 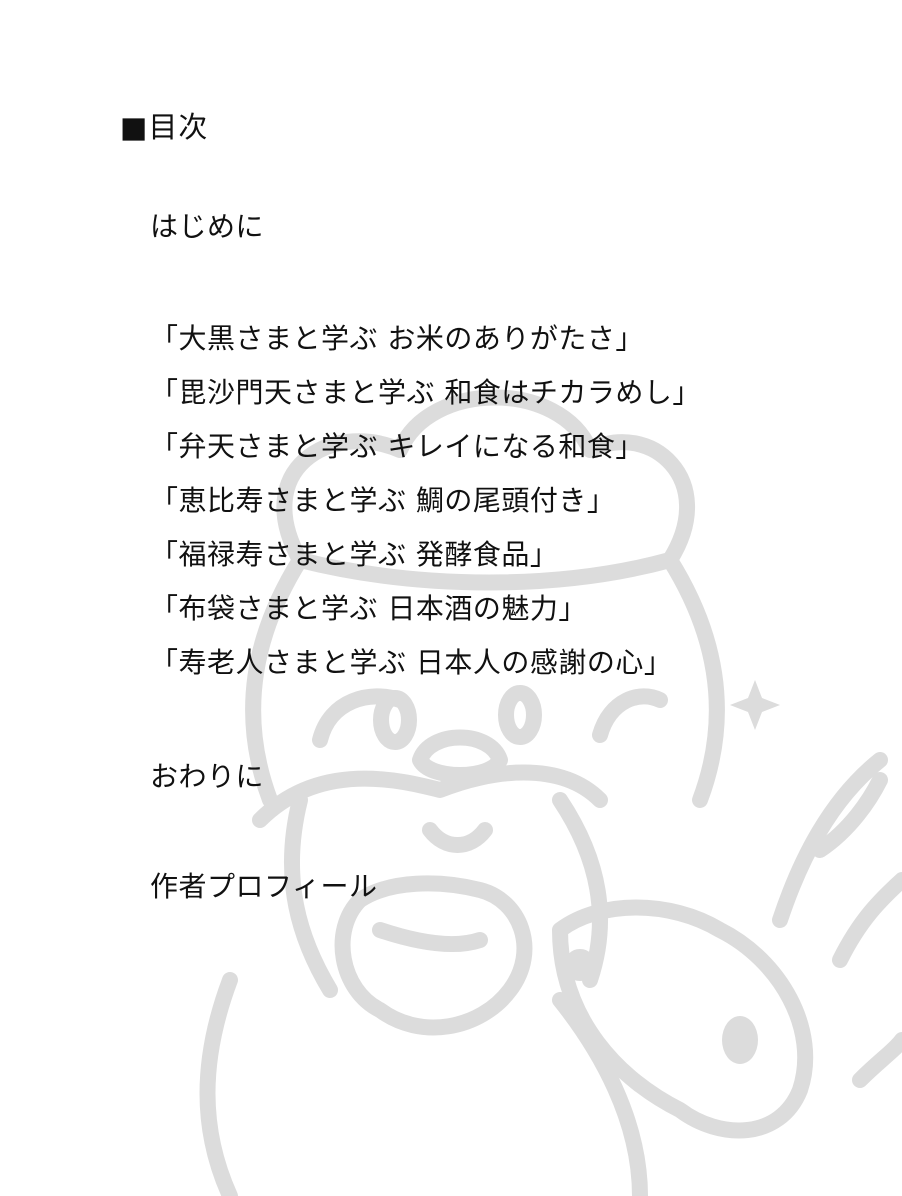 I want to click on toc-item-chapter-1: 「大黒さまと学ぶ お米のありがたさ」, so click(x=397, y=338).